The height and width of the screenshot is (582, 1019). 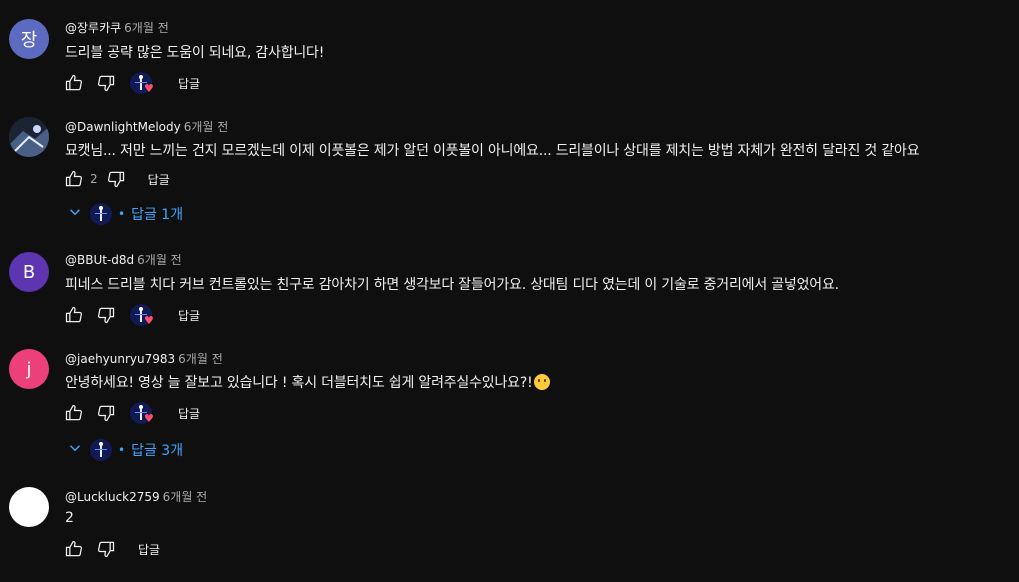 I want to click on comment-text: 2, so click(x=69, y=518).